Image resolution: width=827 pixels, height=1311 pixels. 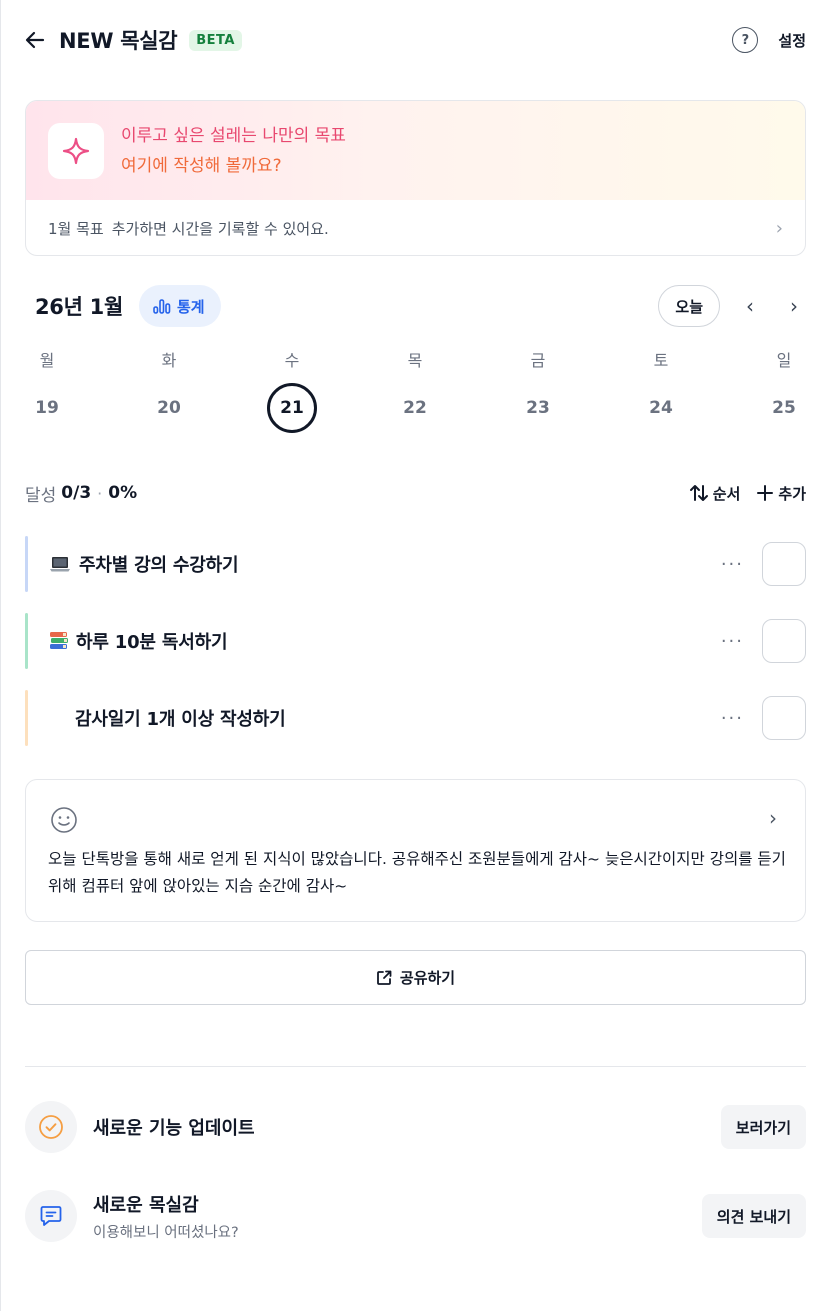 I want to click on external-link-icon, so click(x=384, y=977).